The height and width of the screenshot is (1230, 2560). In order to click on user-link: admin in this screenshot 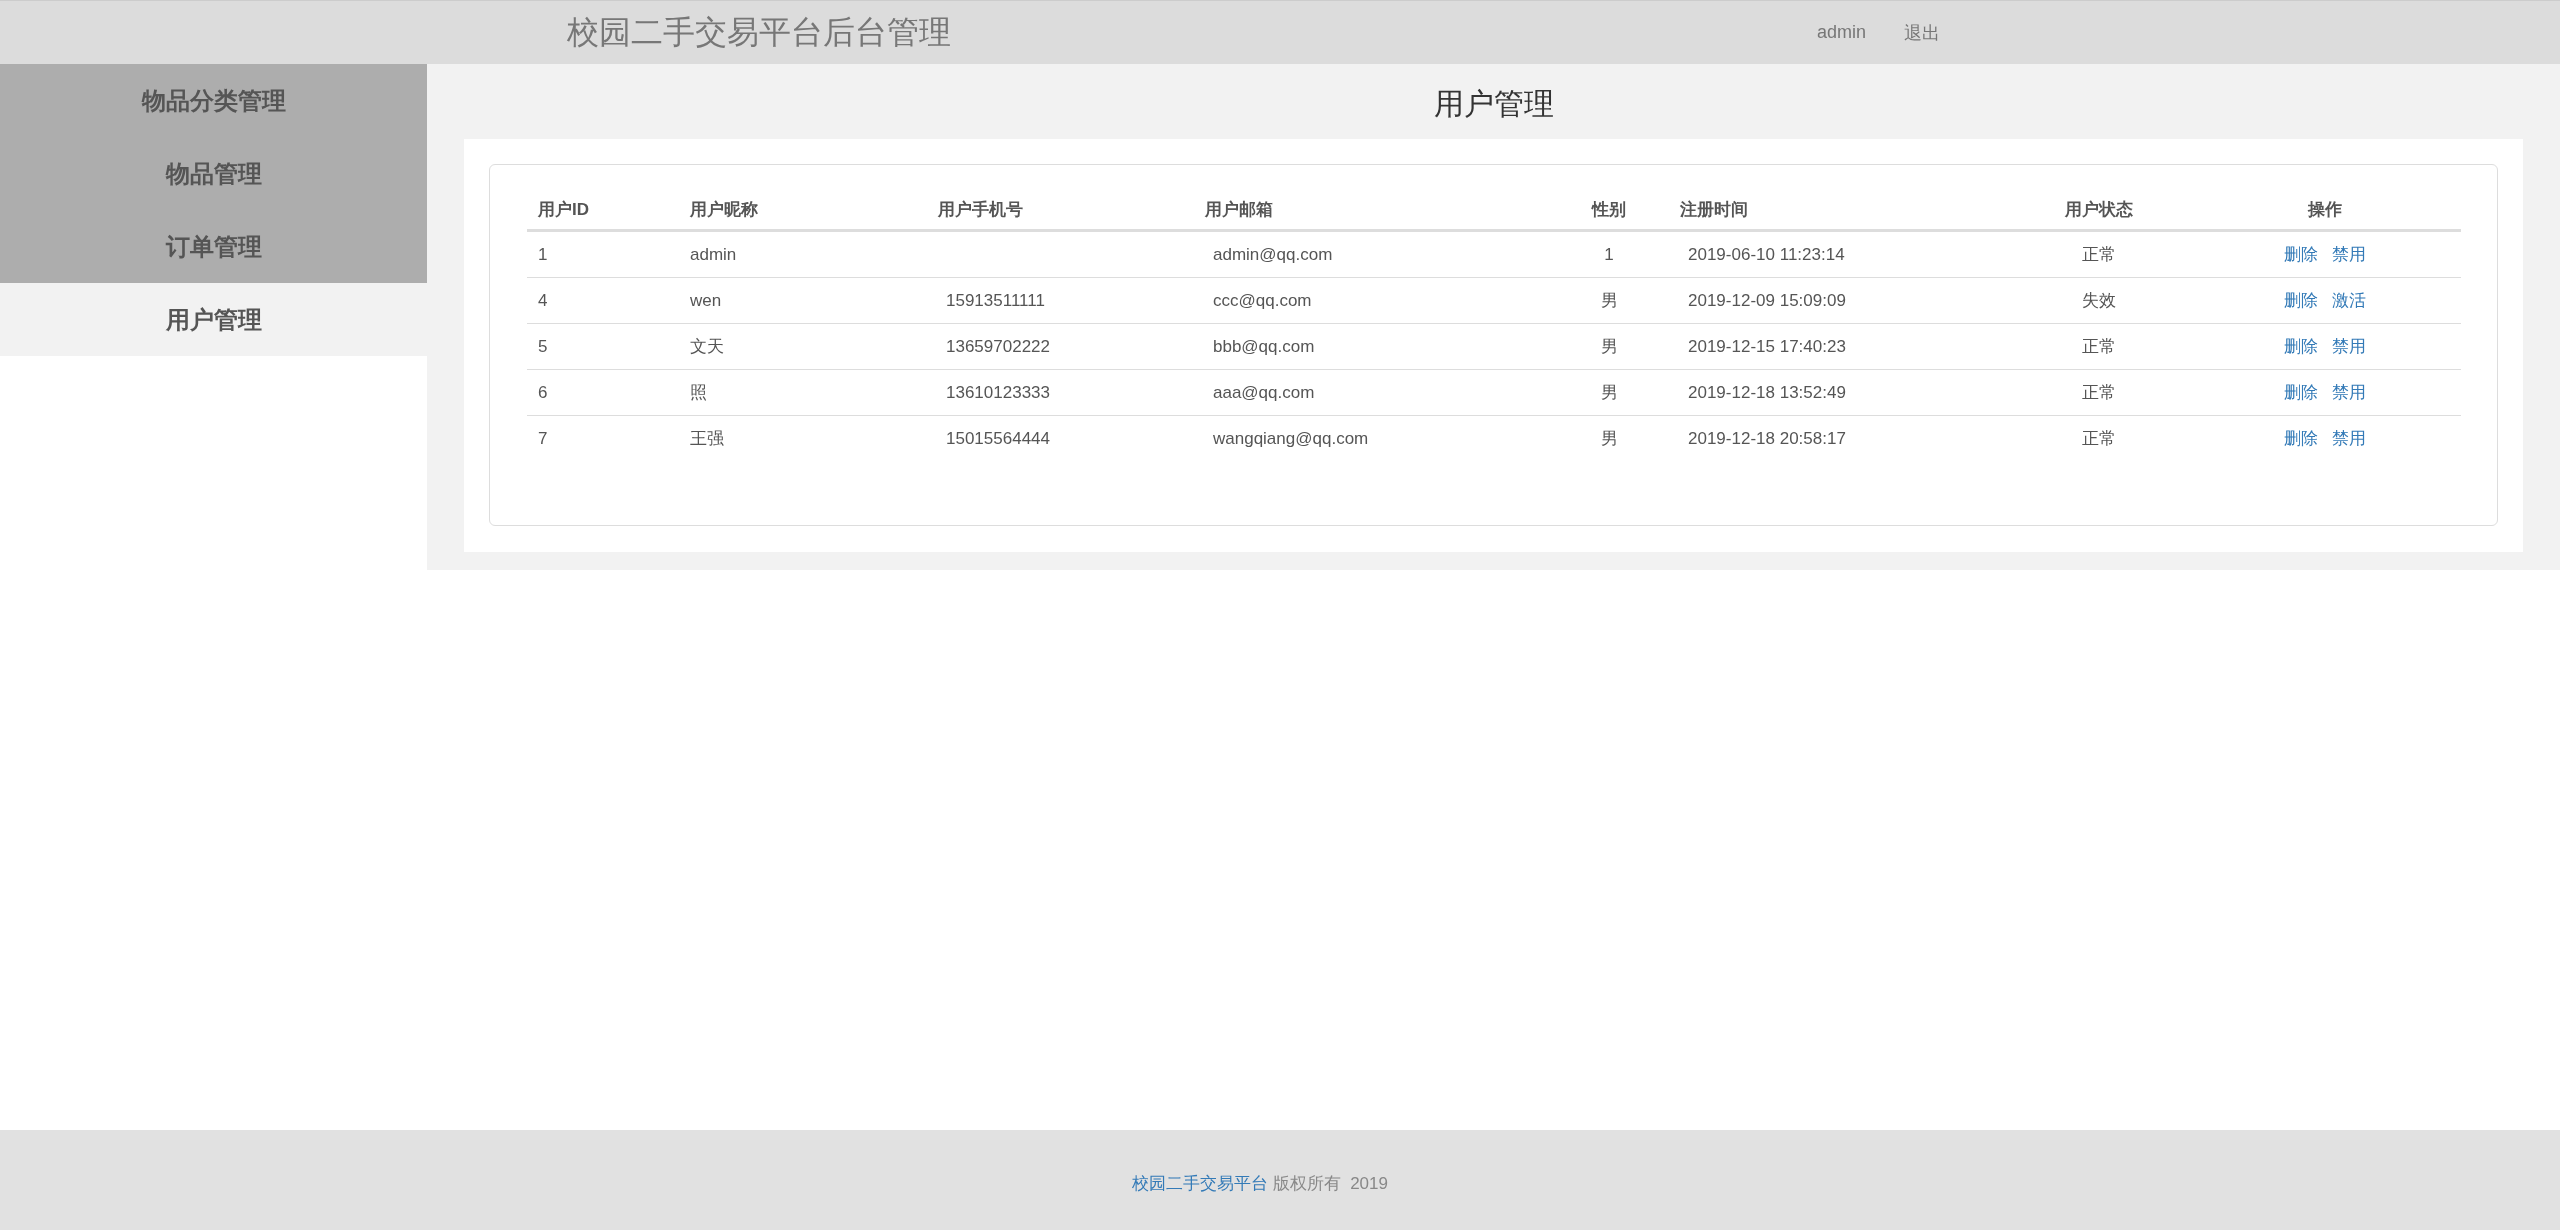, I will do `click(1842, 32)`.